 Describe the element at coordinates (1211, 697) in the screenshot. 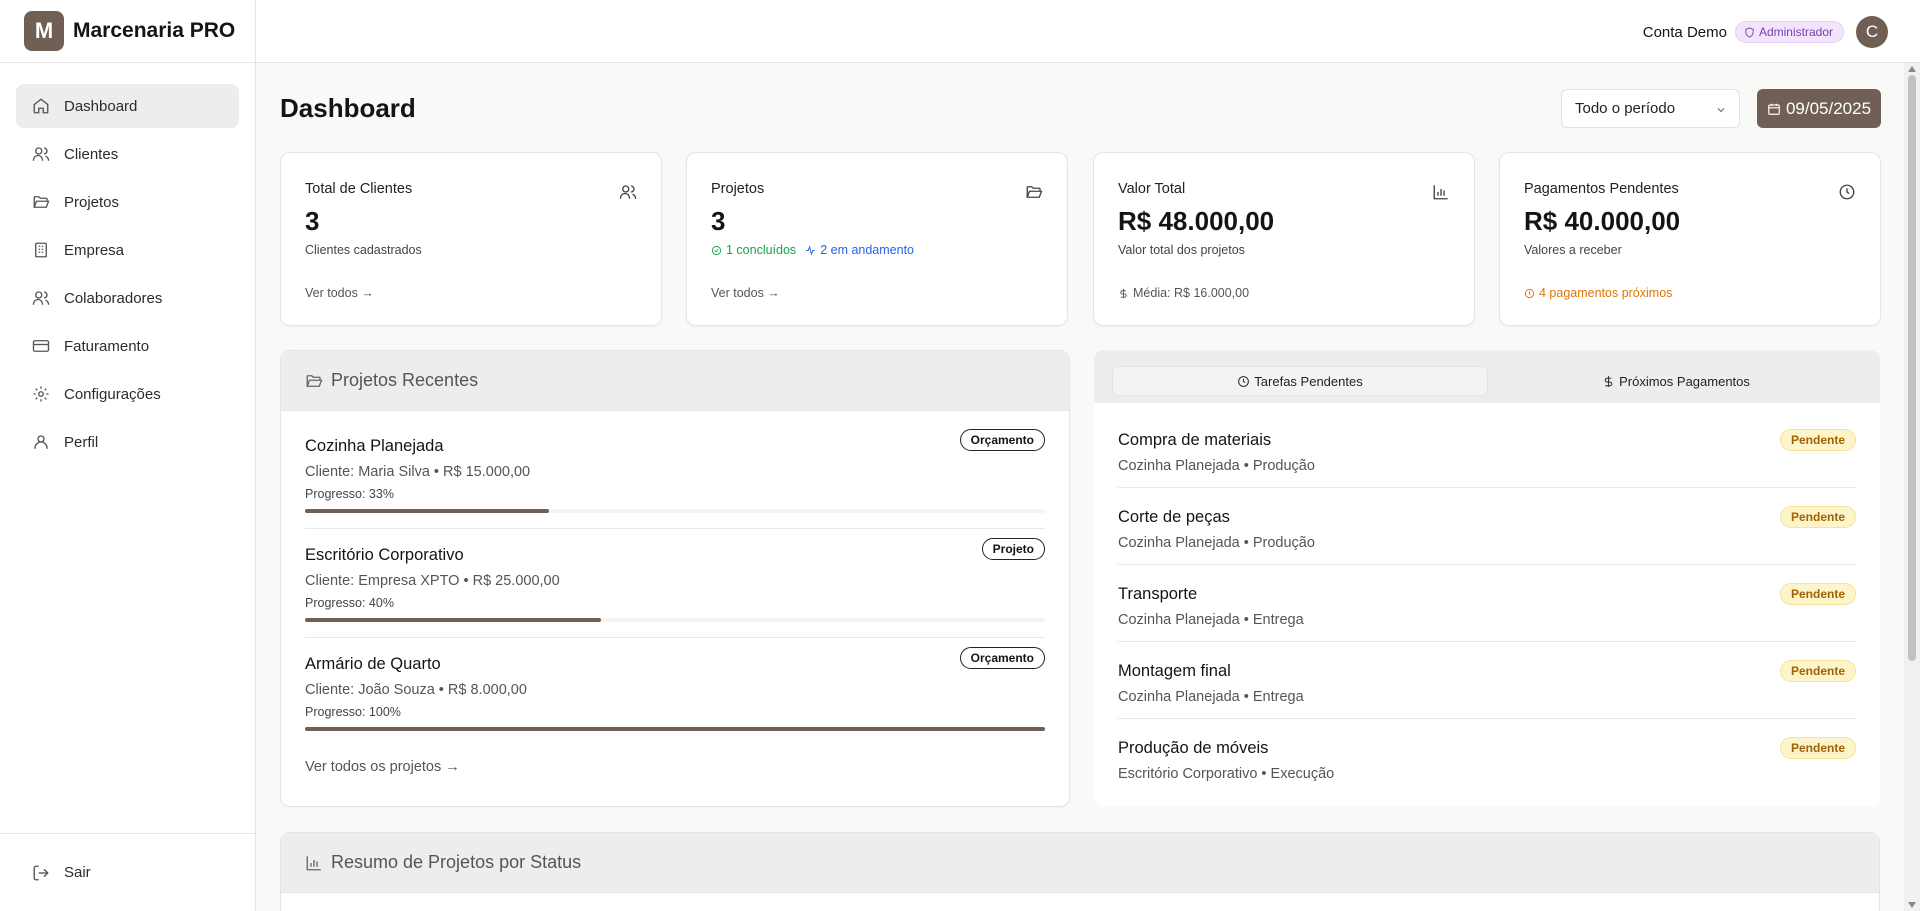

I see `task-meta: Cozinha Planejada • Entrega` at that location.